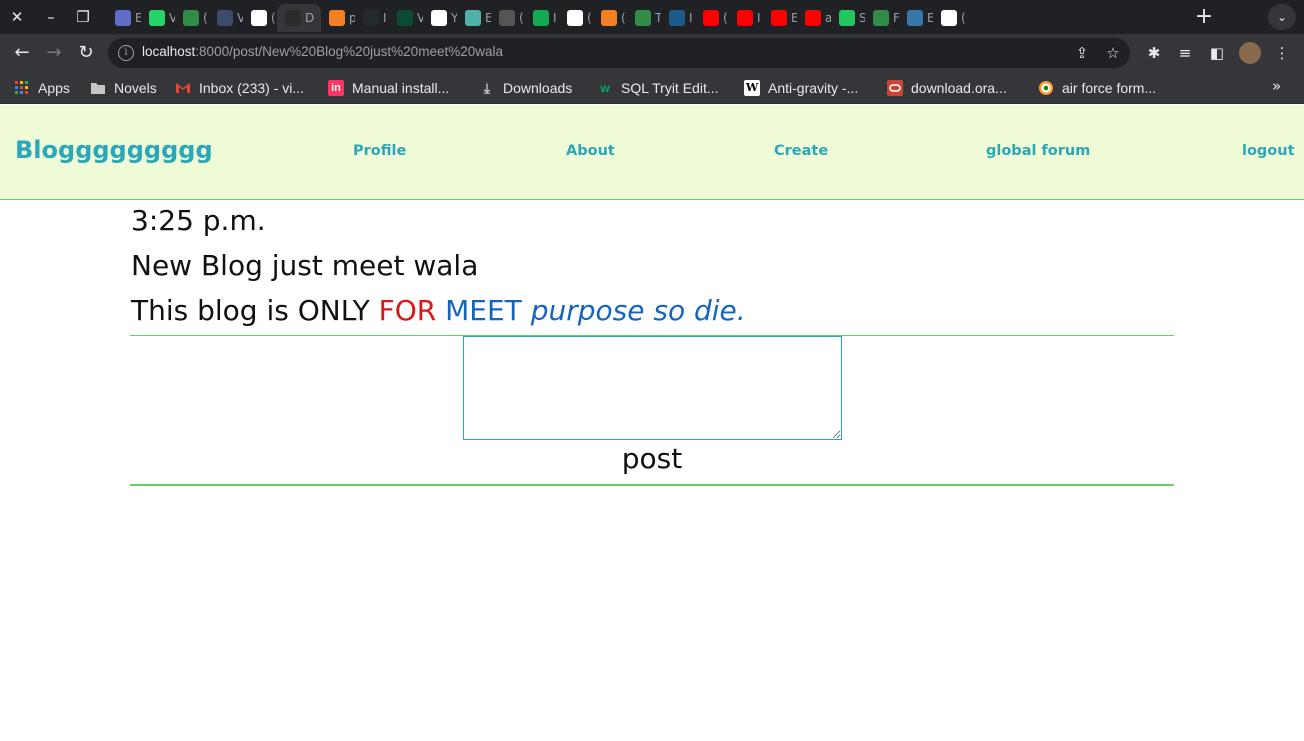 This screenshot has height=741, width=1304. Describe the element at coordinates (51, 17) in the screenshot. I see `window-minimize-icon: –` at that location.